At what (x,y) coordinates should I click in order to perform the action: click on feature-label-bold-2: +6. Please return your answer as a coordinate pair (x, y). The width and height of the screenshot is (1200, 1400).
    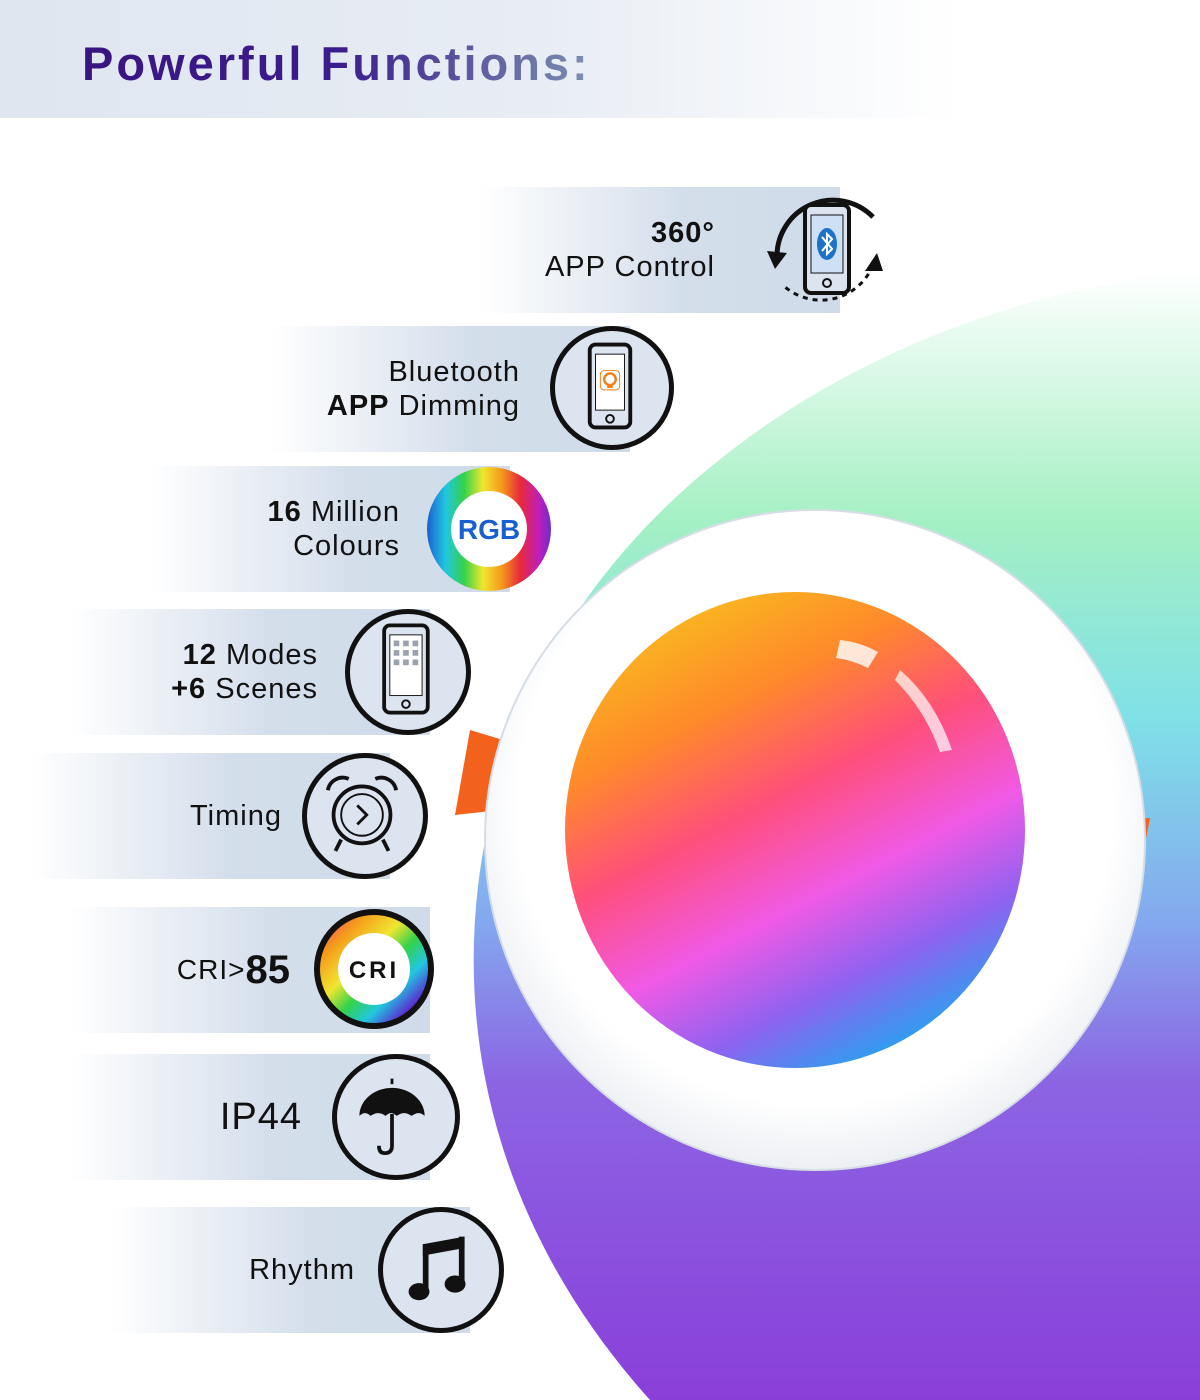
    Looking at the image, I should click on (189, 689).